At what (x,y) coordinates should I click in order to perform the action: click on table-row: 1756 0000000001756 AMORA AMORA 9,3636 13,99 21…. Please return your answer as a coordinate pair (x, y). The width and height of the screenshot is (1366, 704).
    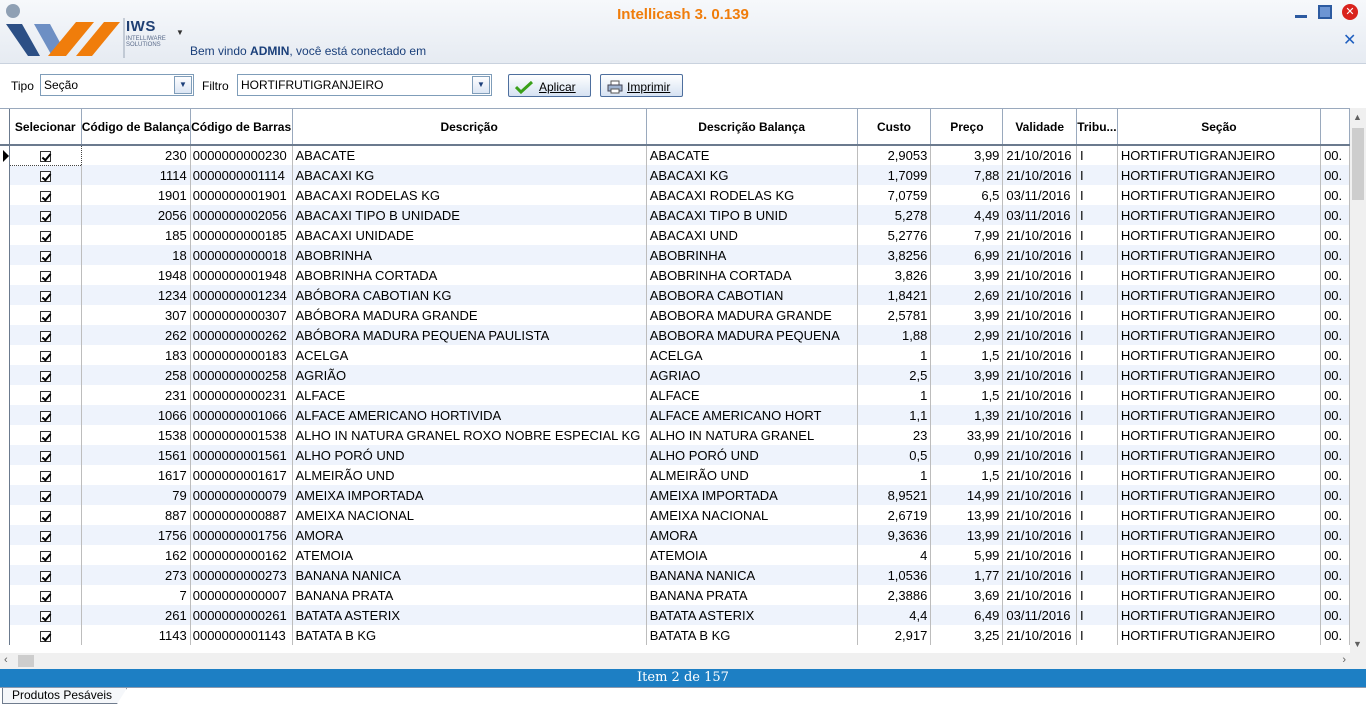
    Looking at the image, I should click on (675, 535).